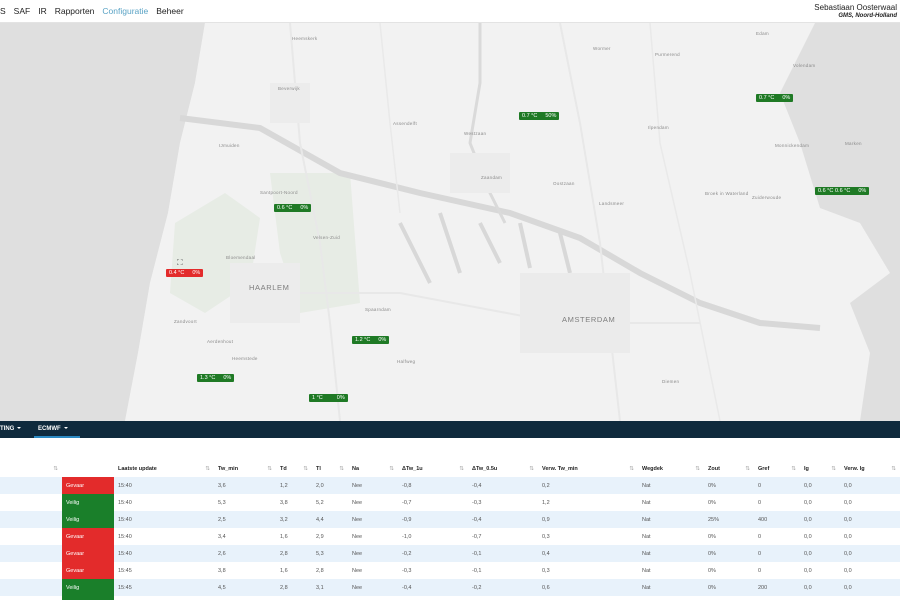 Image resolution: width=900 pixels, height=600 pixels. Describe the element at coordinates (485, 468) in the screenshot. I see `column-header-label: ΔTw_0.5u` at that location.